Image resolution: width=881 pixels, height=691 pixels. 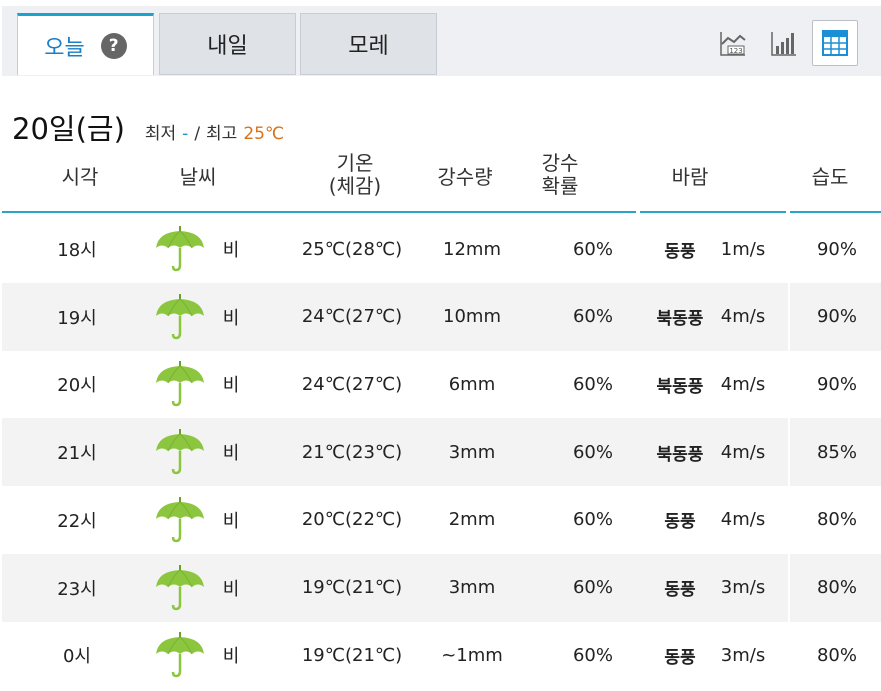 I want to click on table-row: 20시 비 24℃(27℃) 6mm 60% 북동풍 4m/s 90%, so click(x=441, y=384).